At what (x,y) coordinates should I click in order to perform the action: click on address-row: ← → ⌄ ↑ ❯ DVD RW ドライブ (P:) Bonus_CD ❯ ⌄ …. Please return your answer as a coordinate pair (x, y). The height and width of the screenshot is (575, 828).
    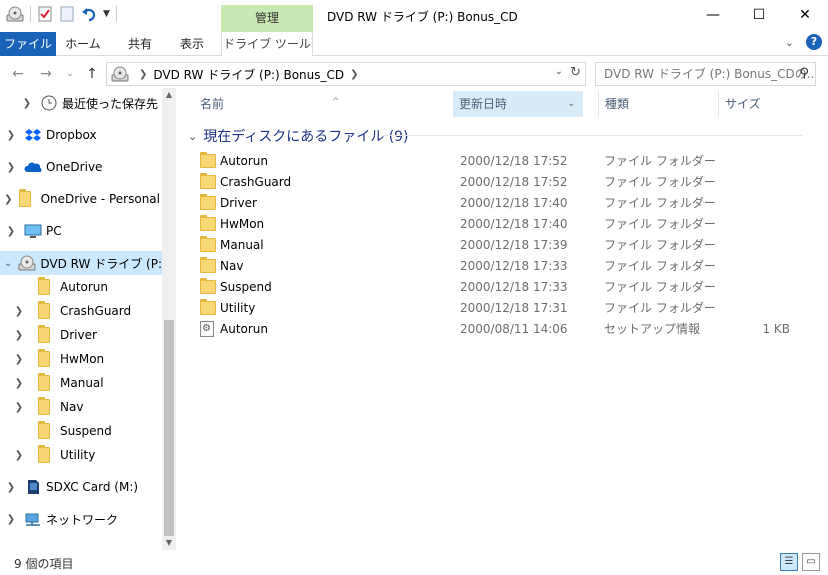
    Looking at the image, I should click on (414, 74).